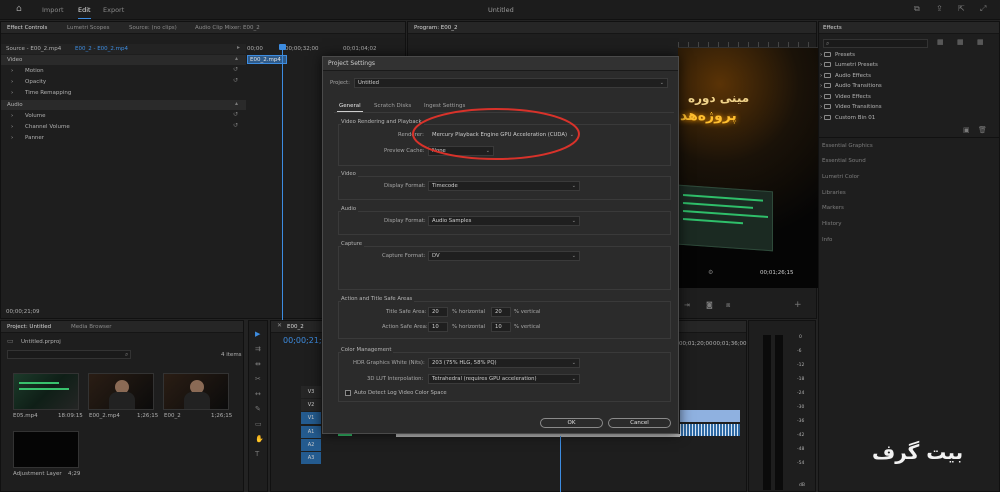 Image resolution: width=1000 pixels, height=492 pixels. Describe the element at coordinates (267, 59) in the screenshot. I see `clip-chip: E00_2.mp4` at that location.